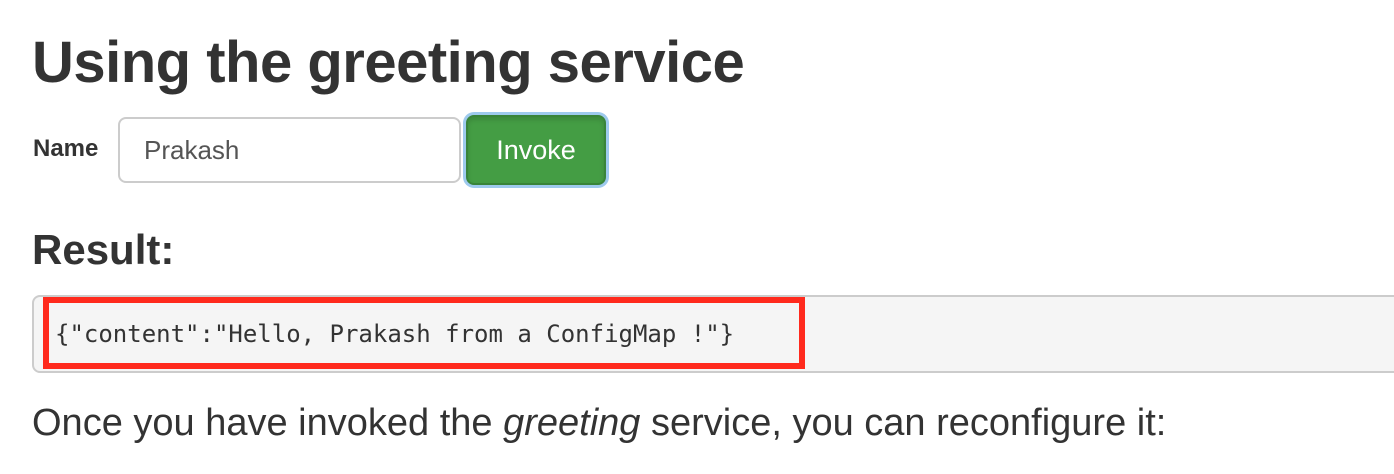  What do you see at coordinates (536, 150) in the screenshot?
I see `invoke-button: Invoke` at bounding box center [536, 150].